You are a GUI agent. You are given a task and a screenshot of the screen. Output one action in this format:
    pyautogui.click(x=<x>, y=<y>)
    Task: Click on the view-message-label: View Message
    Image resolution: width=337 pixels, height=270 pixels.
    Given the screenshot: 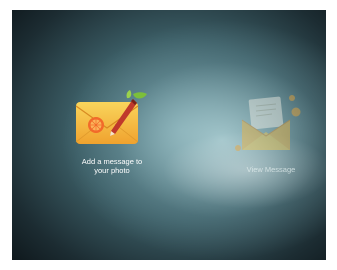 What is the action you would take?
    pyautogui.click(x=271, y=169)
    